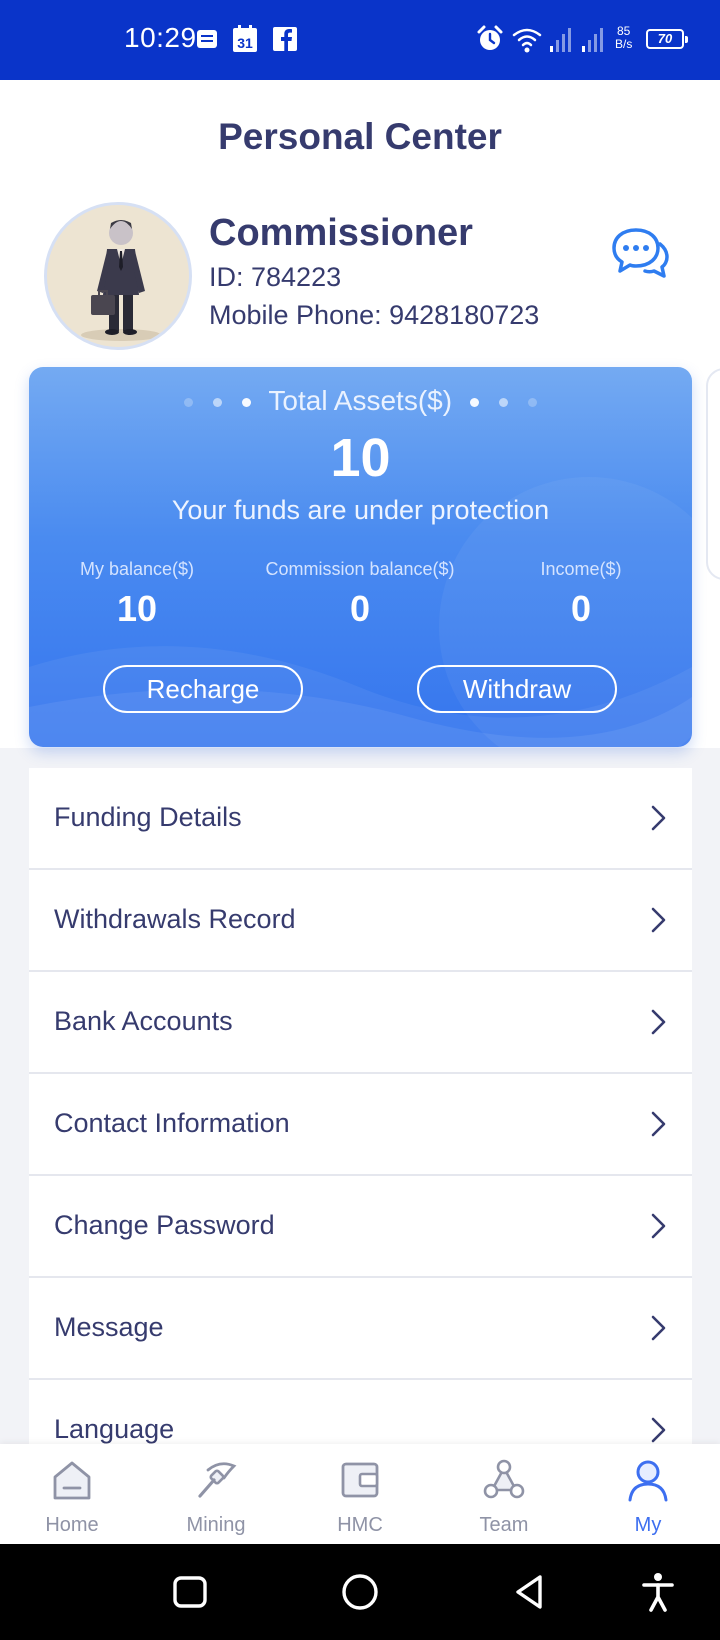 The height and width of the screenshot is (1640, 720). Describe the element at coordinates (658, 1592) in the screenshot. I see `accessibility-button` at that location.